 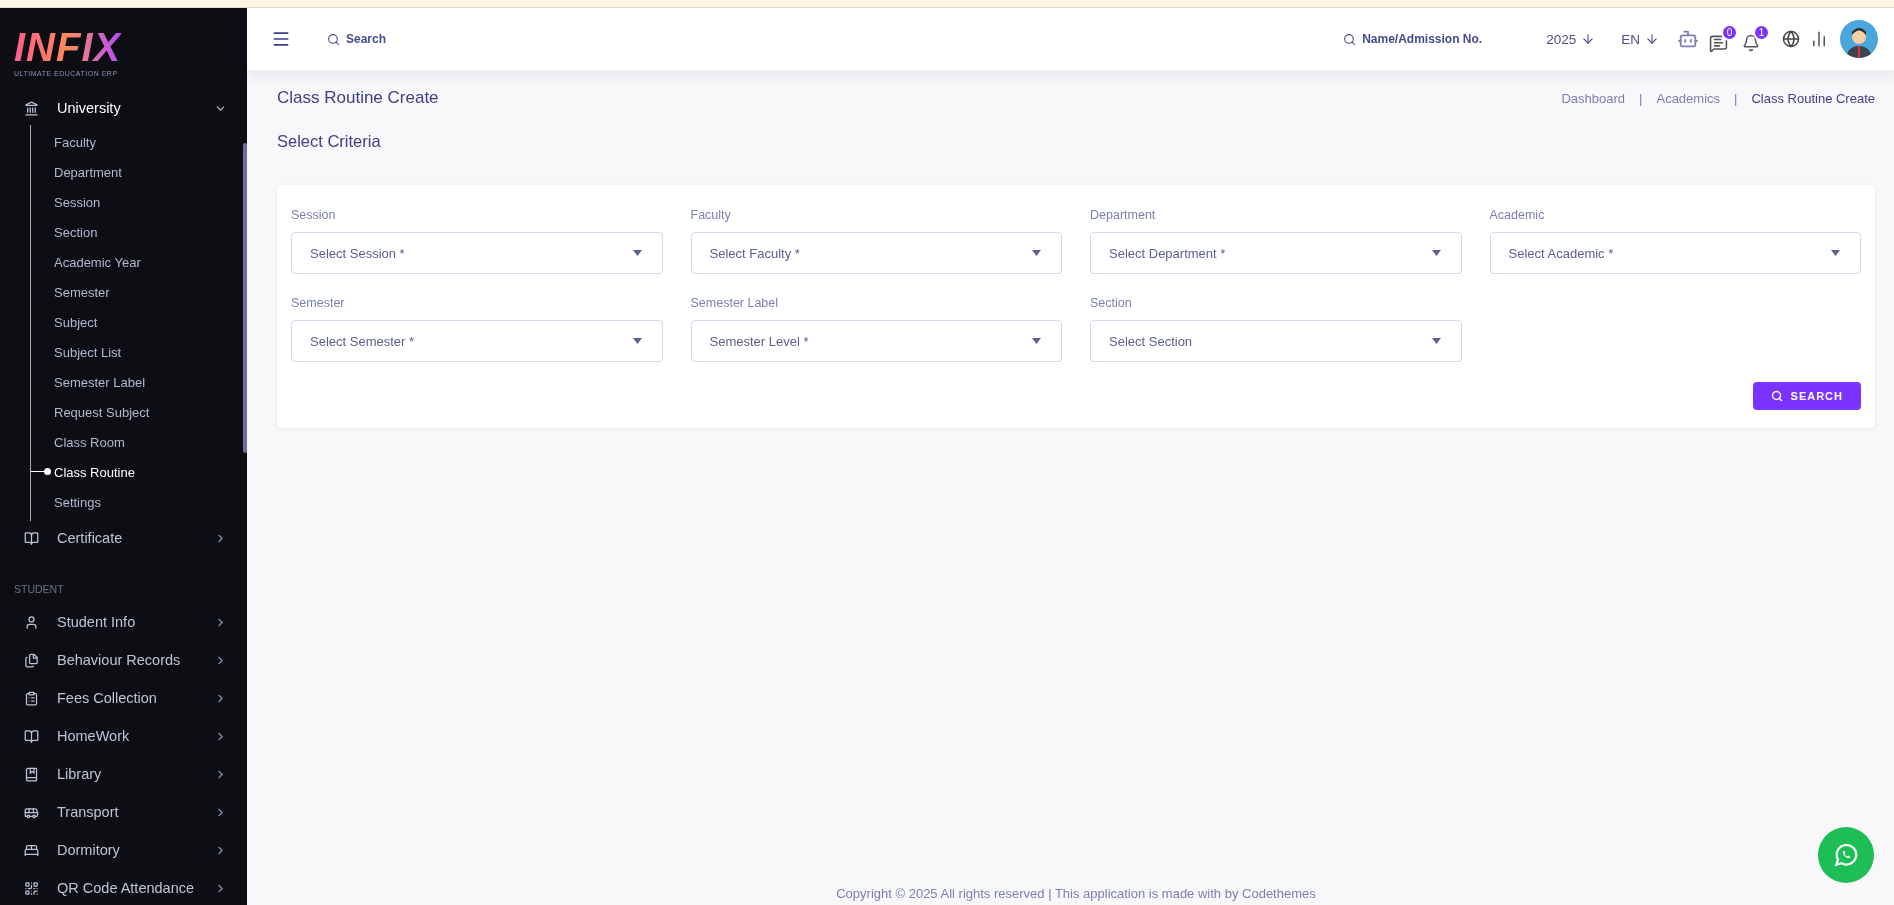 I want to click on message-count-badge: 0, so click(x=1729, y=32).